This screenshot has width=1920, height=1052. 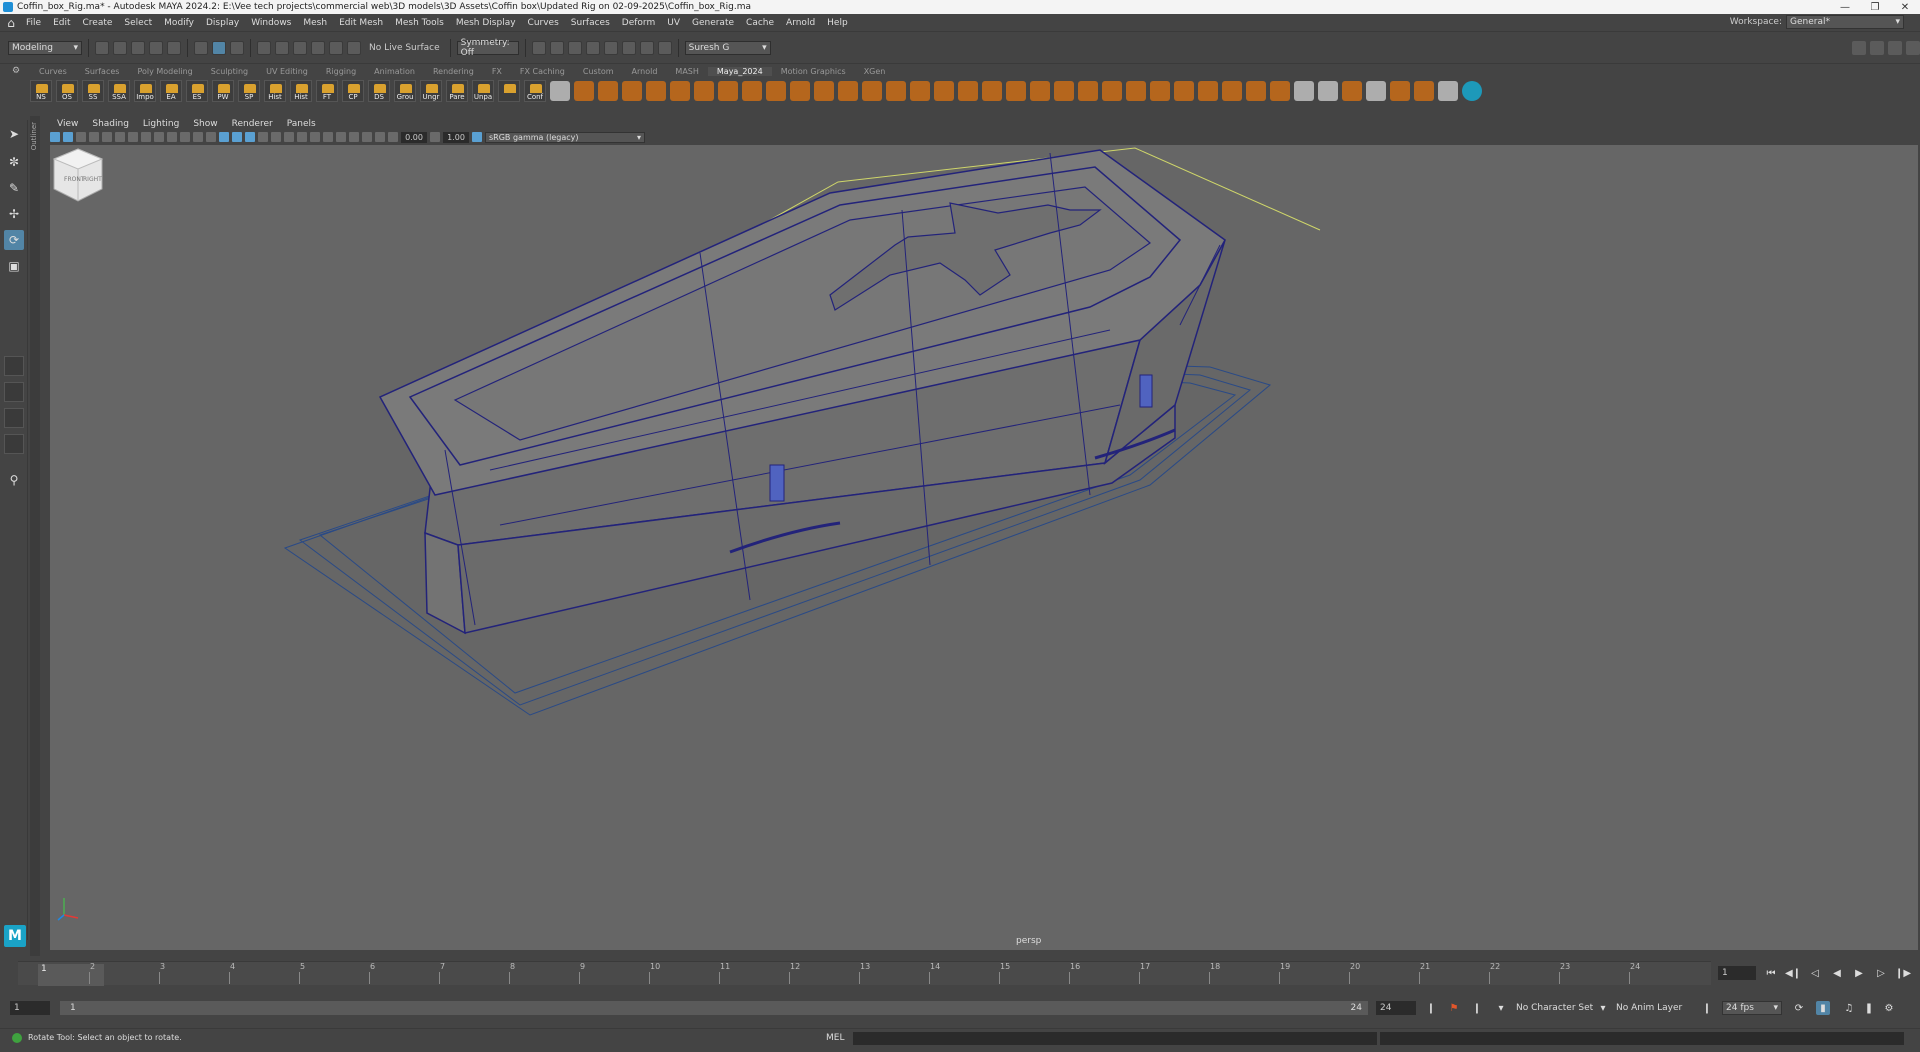 I want to click on menu-display: Display, so click(x=222, y=23).